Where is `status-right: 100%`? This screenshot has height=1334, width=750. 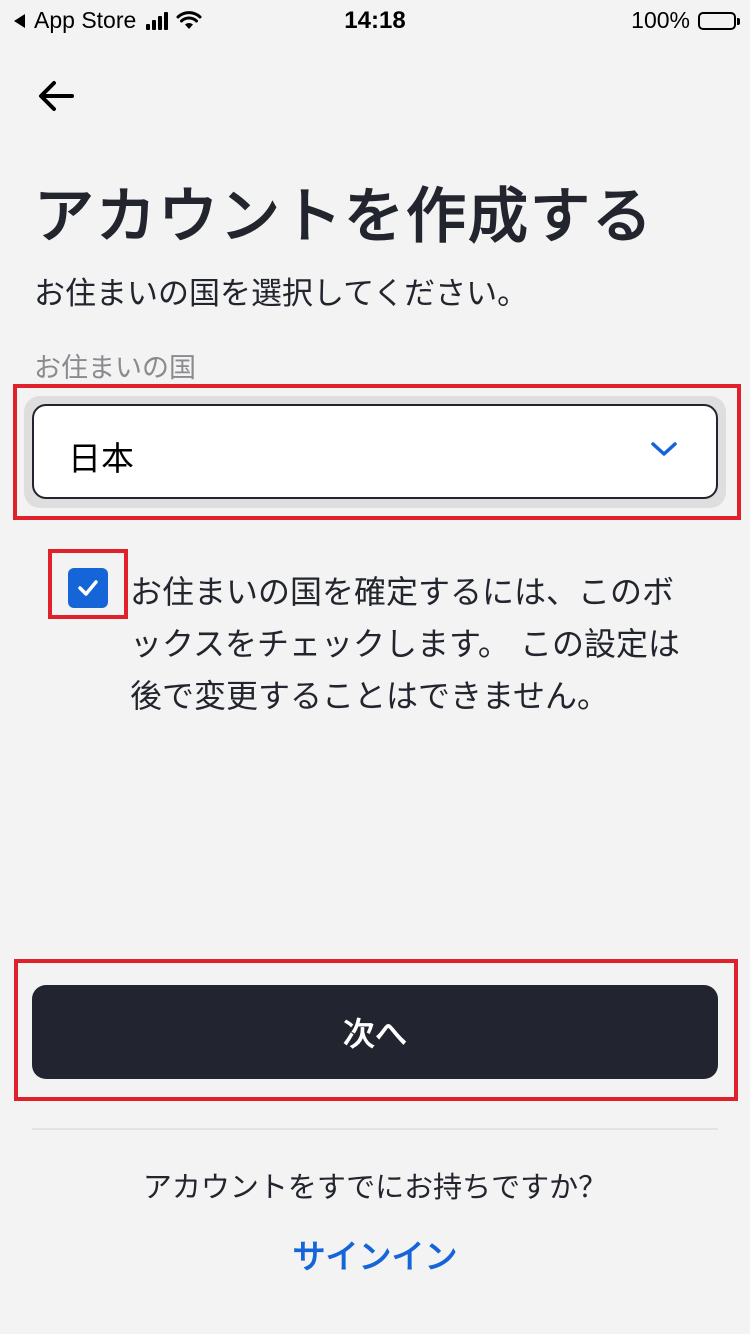 status-right: 100% is located at coordinates (685, 20).